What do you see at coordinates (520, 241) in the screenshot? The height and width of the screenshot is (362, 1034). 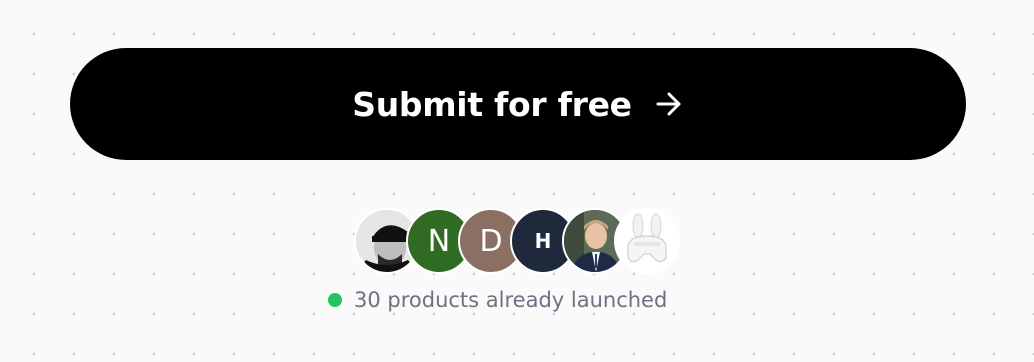 I see `launcher-avatars: N D H` at bounding box center [520, 241].